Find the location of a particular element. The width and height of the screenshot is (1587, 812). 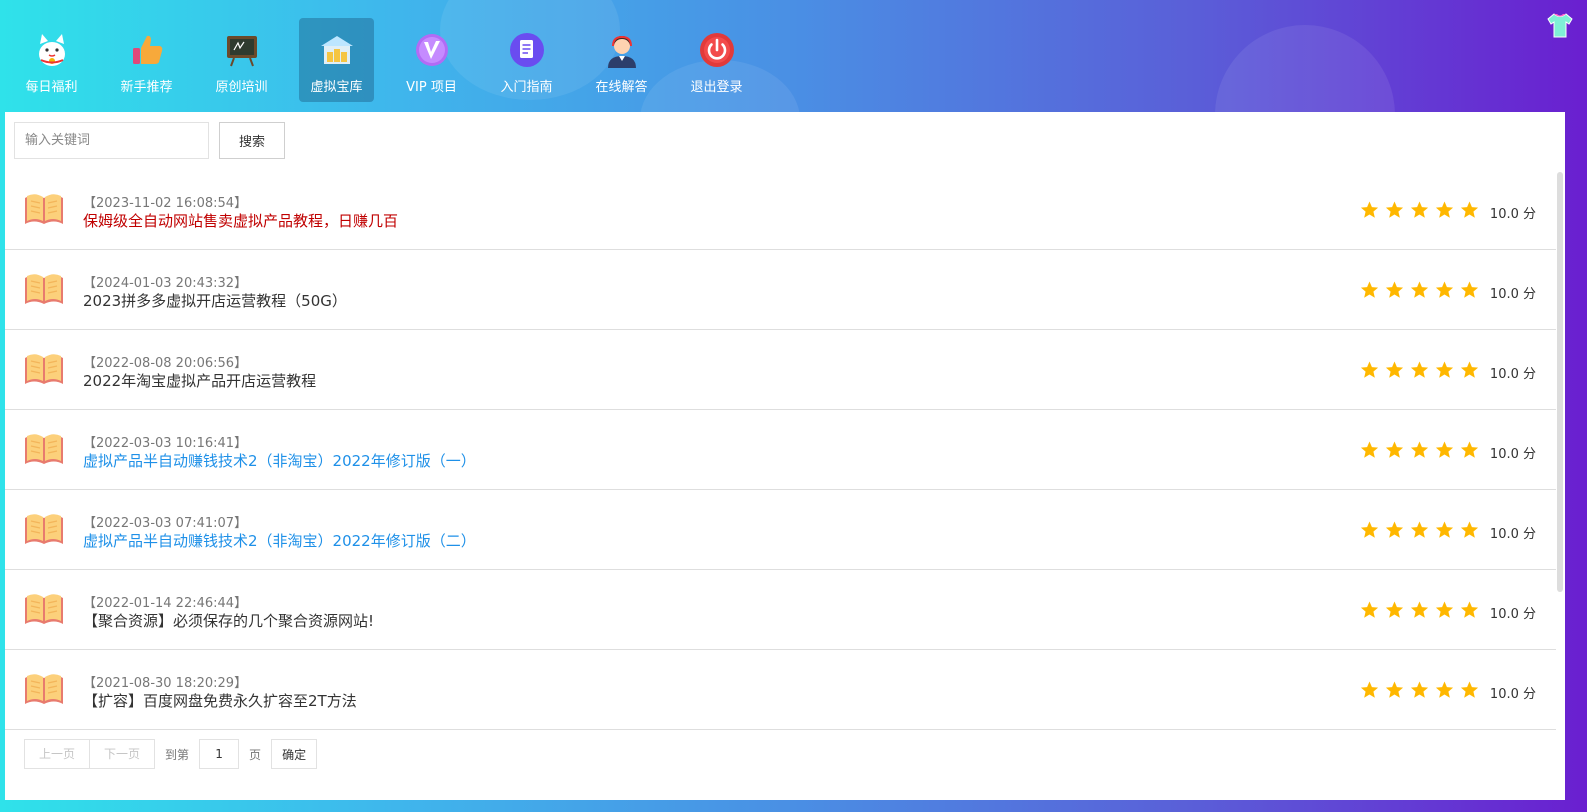

item-title-link: 【聚合资源】必须保存的几个聚合资源网站! is located at coordinates (228, 620).